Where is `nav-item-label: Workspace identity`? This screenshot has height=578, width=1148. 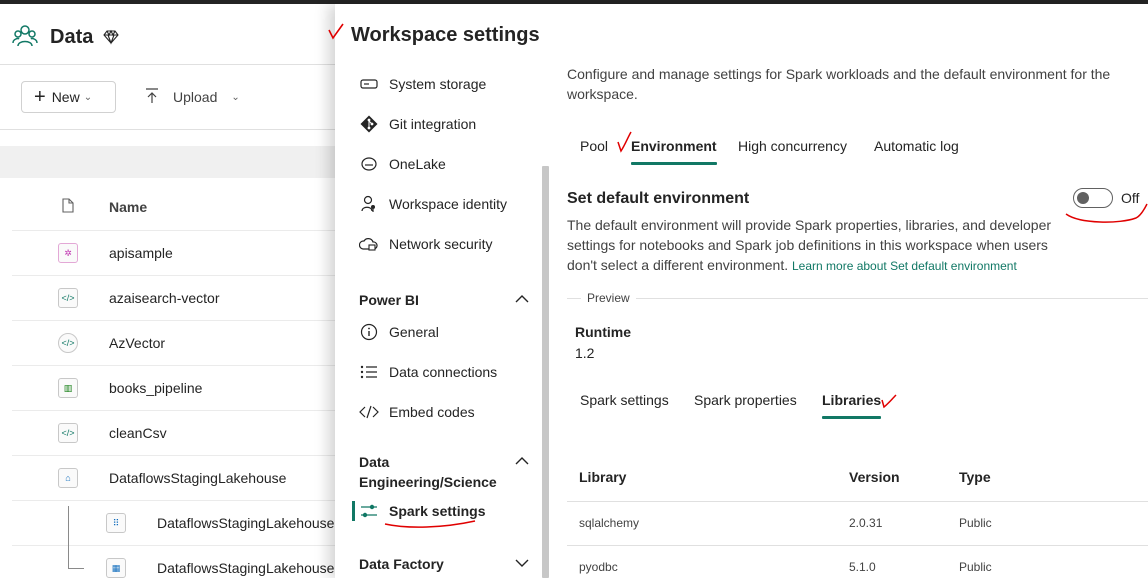
nav-item-label: Workspace identity is located at coordinates (448, 204).